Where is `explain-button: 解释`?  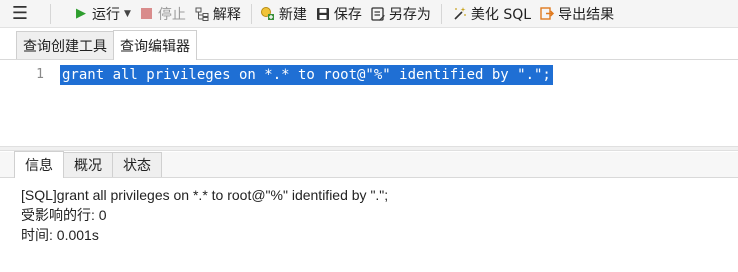 explain-button: 解释 is located at coordinates (217, 14).